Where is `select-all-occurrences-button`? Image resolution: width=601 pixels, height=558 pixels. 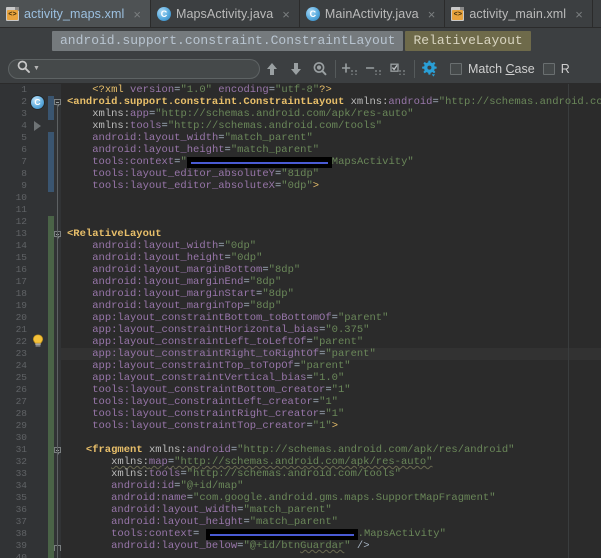
select-all-occurrences-button is located at coordinates (320, 69).